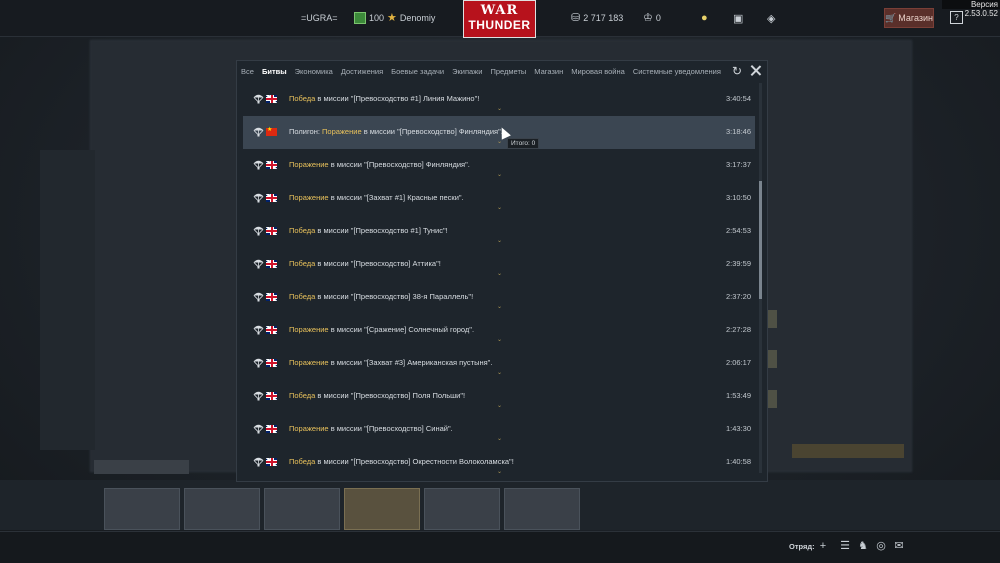  Describe the element at coordinates (576, 18) in the screenshot. I see `silver-icon: ⛁` at that location.